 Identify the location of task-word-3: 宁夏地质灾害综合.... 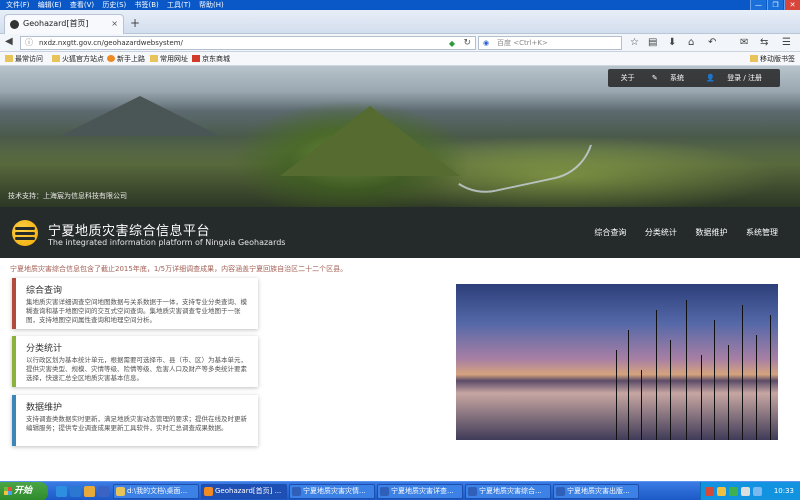
(508, 491).